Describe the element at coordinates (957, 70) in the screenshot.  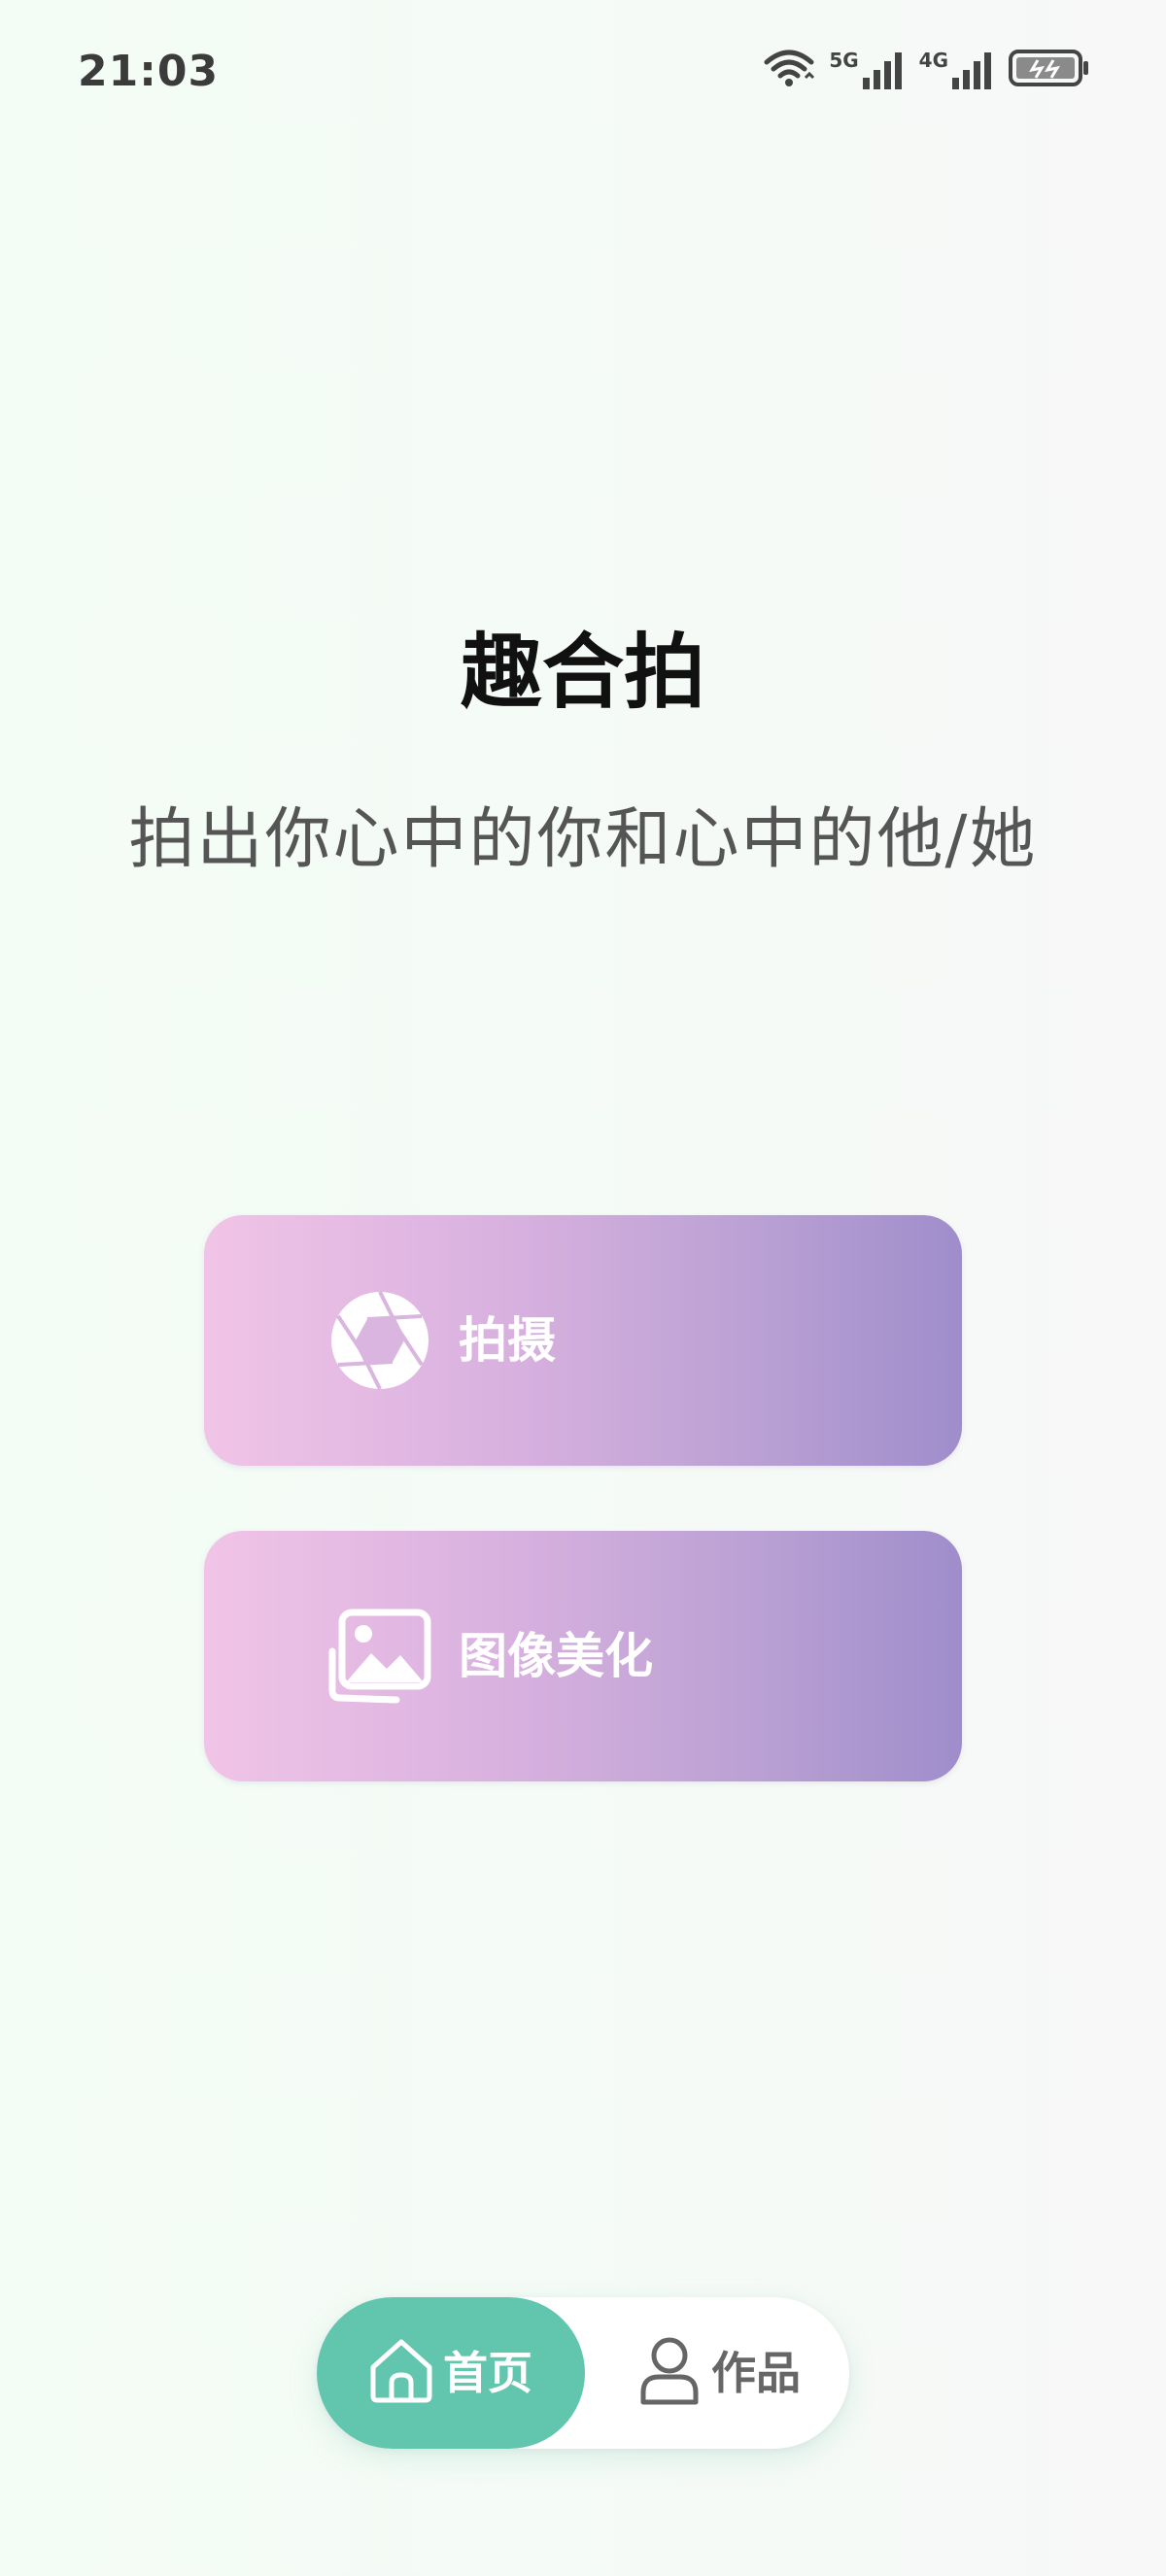
I see `signal-4g-icon: 4G` at that location.